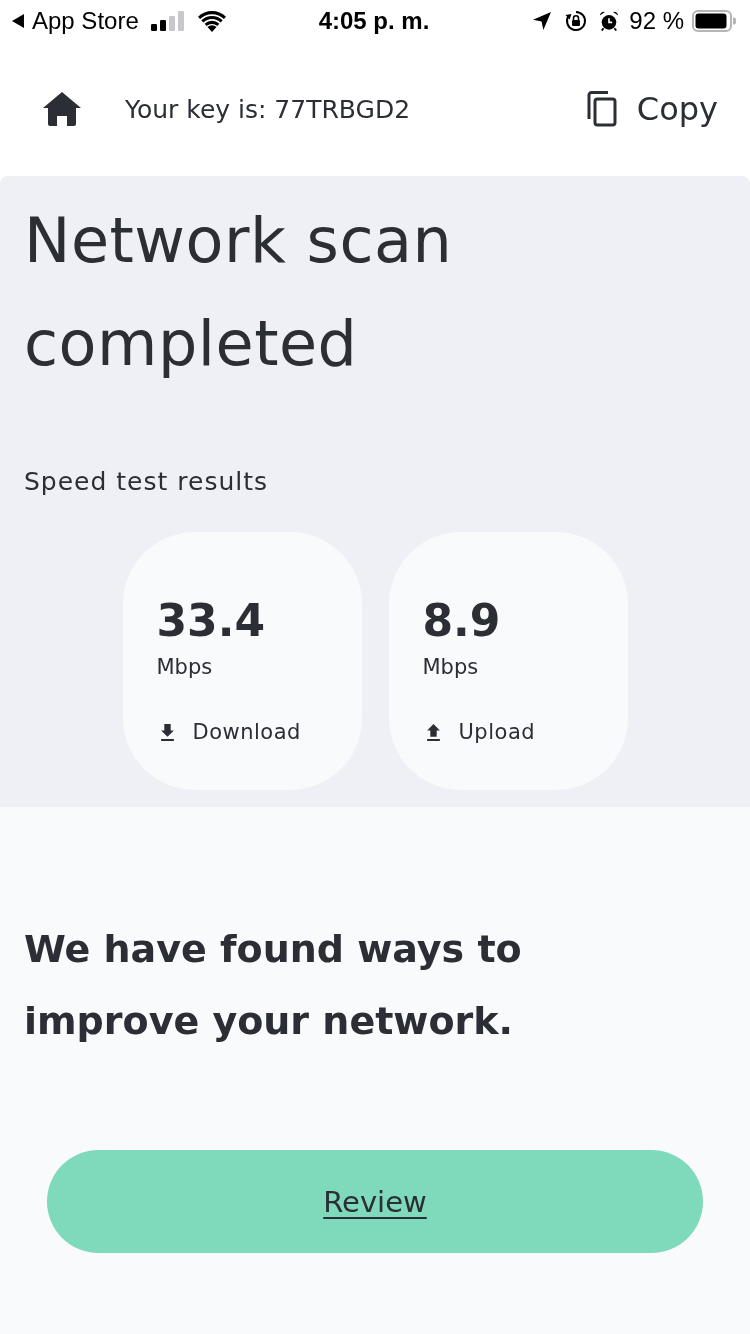 Image resolution: width=750 pixels, height=1334 pixels. I want to click on copy-button: Copy, so click(652, 109).